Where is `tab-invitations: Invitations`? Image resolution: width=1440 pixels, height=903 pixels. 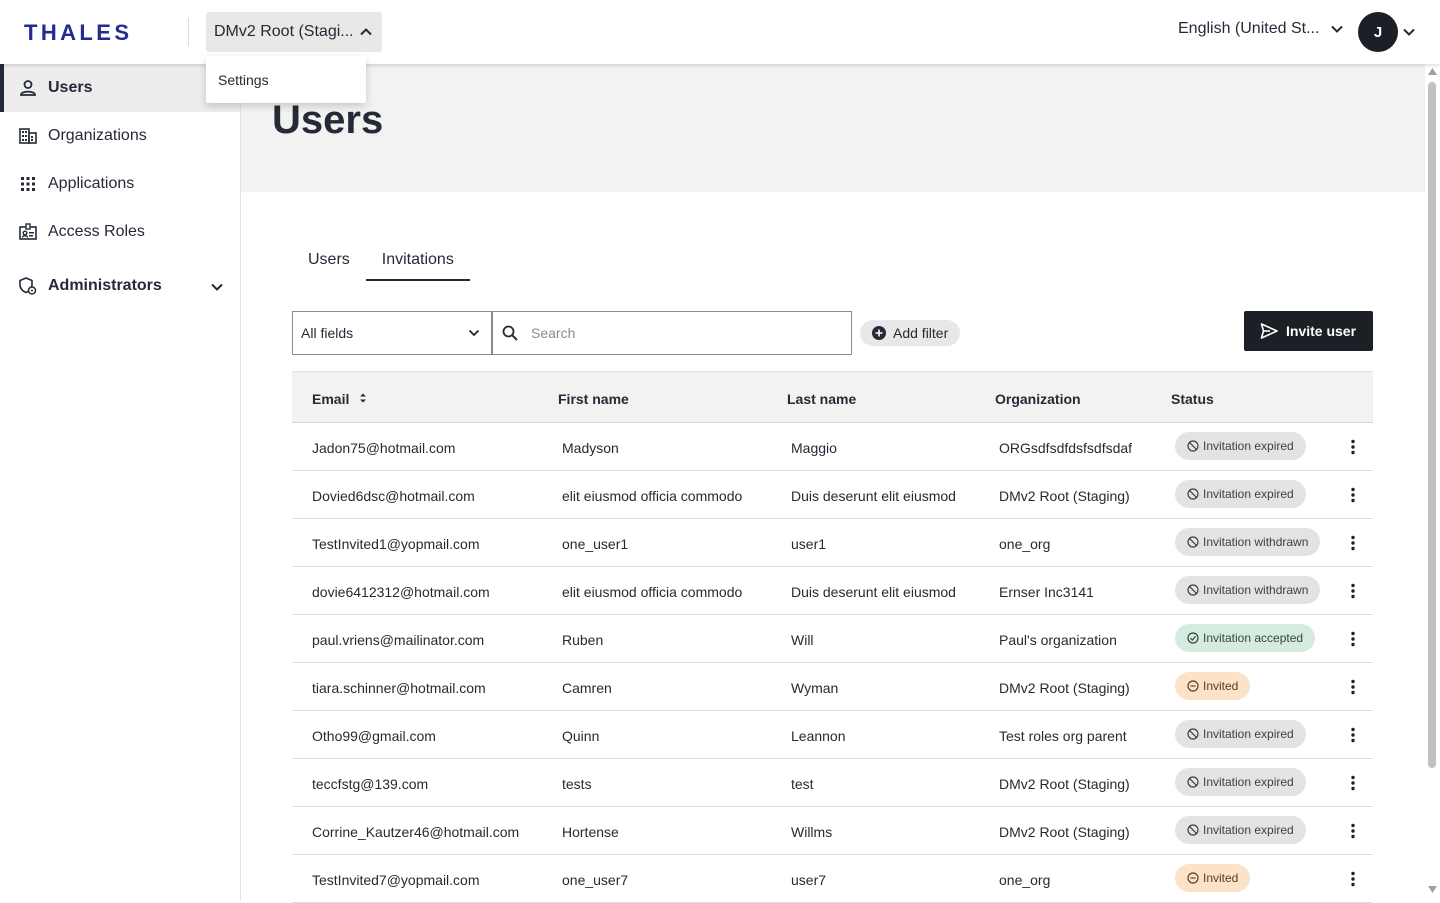
tab-invitations: Invitations is located at coordinates (417, 262).